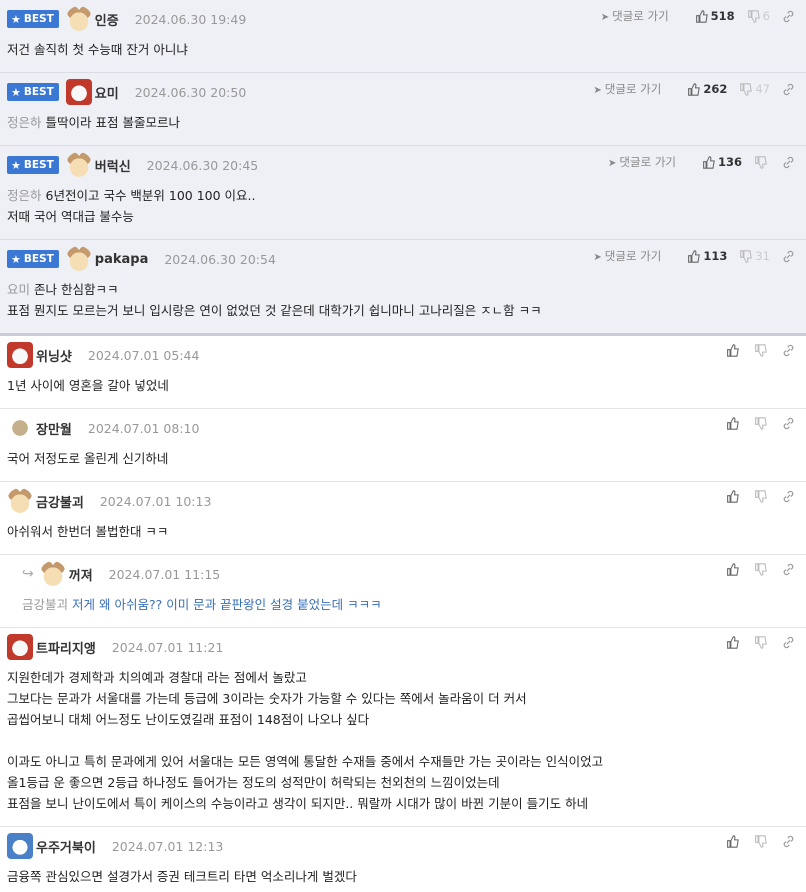  I want to click on comment-body: 저건 솔직히 첫 수능때 잔거 아니냐, so click(97, 49).